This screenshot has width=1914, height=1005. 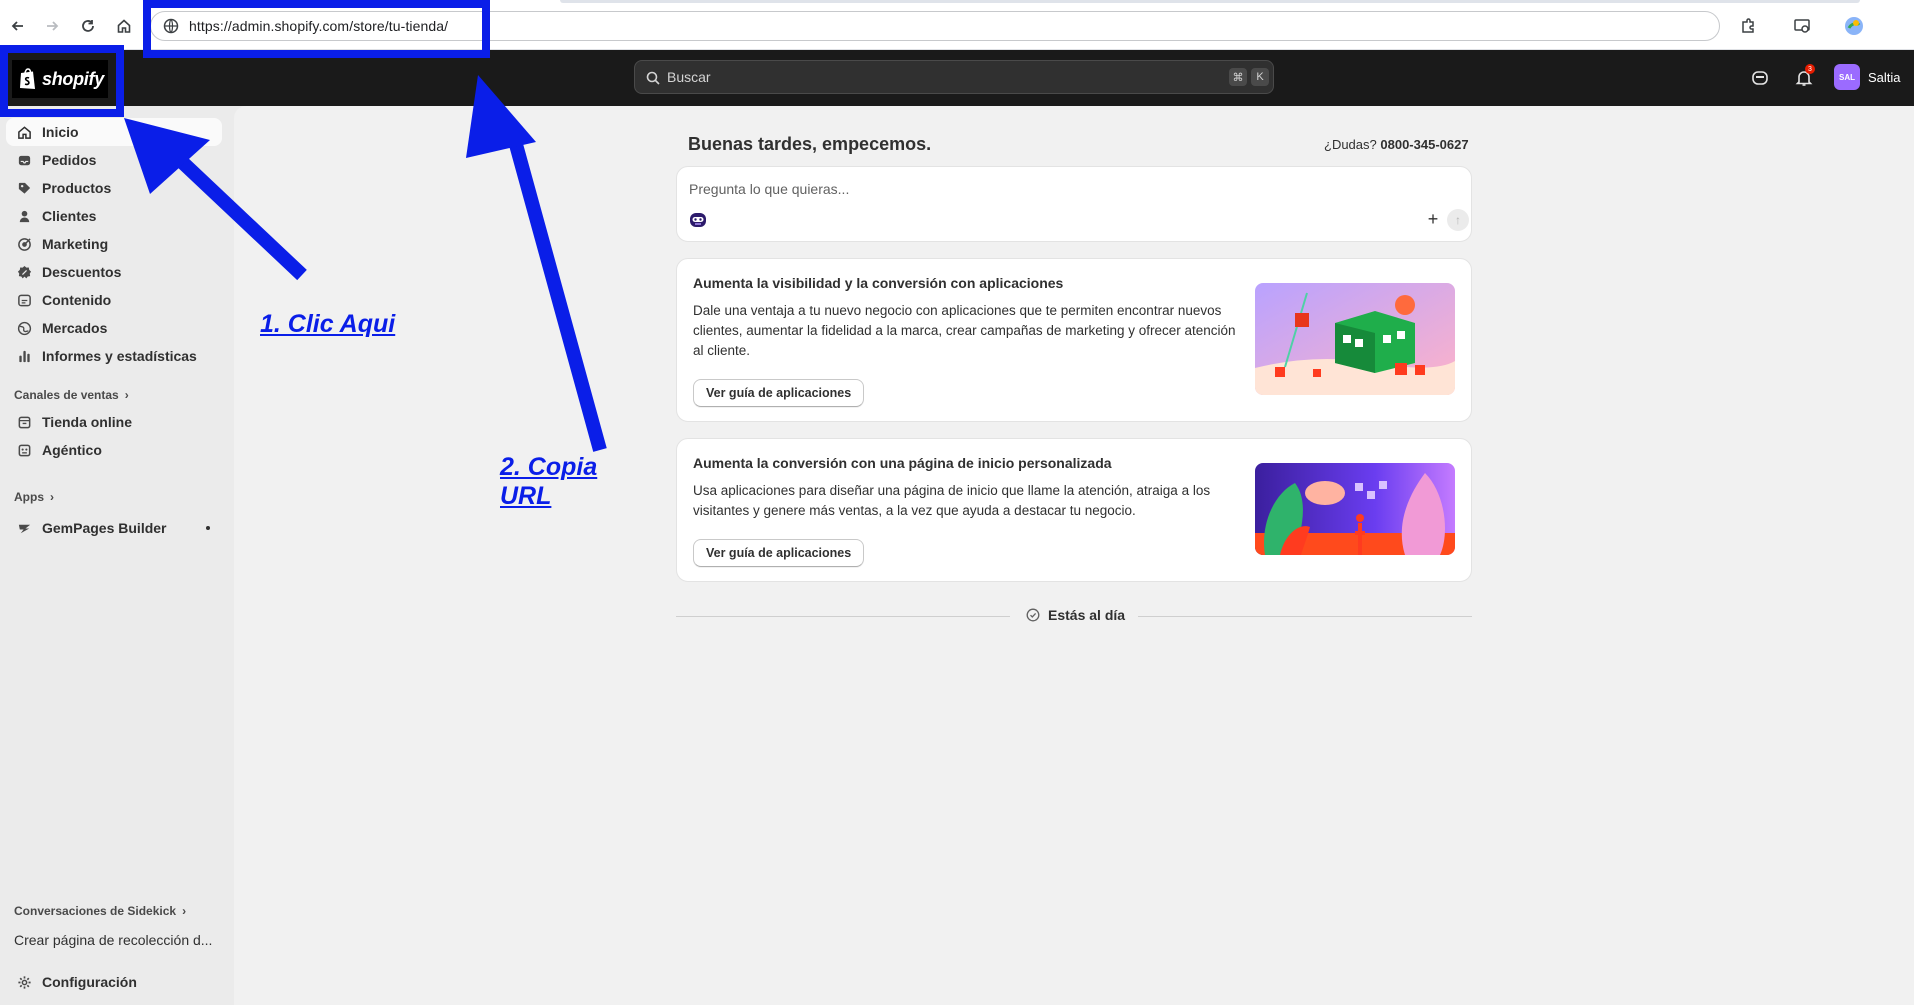 I want to click on gempages-icon, so click(x=24, y=528).